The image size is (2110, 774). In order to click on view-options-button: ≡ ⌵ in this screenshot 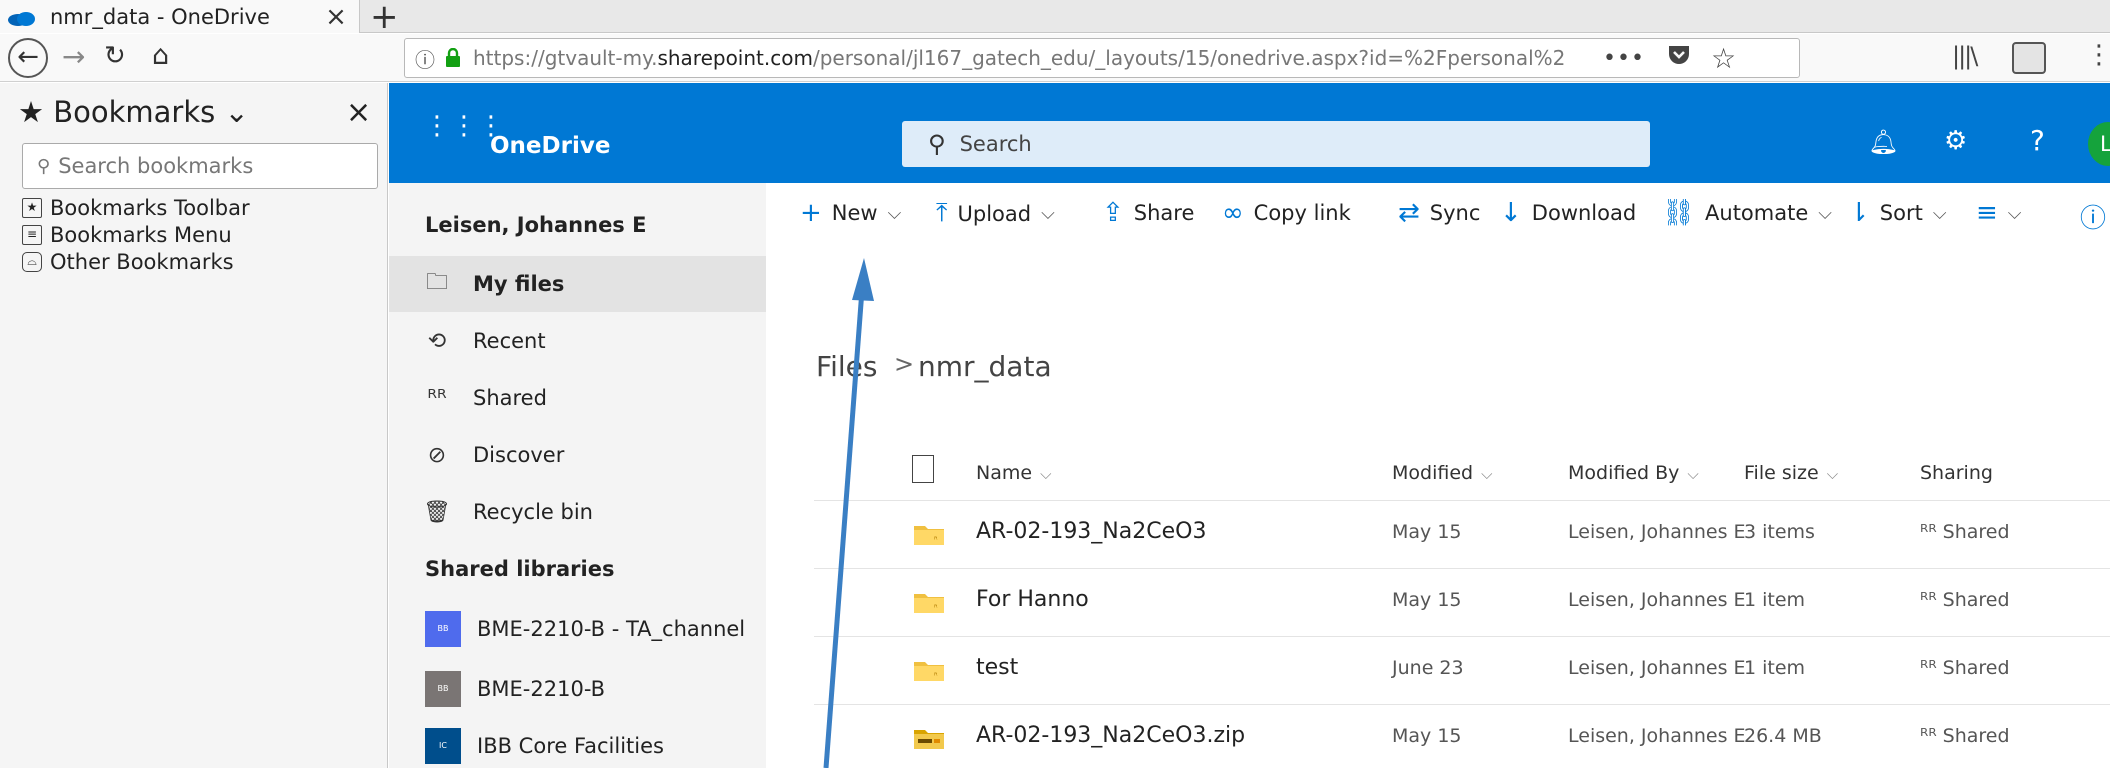, I will do `click(1998, 213)`.